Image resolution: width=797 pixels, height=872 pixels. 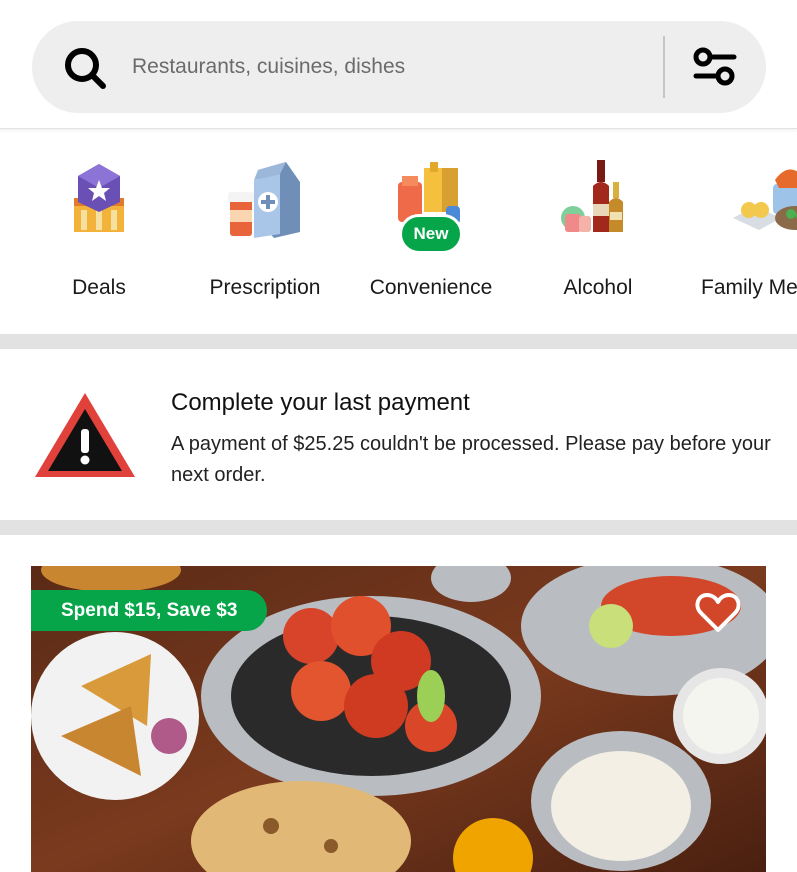 I want to click on category-label: Prescription, so click(x=265, y=287).